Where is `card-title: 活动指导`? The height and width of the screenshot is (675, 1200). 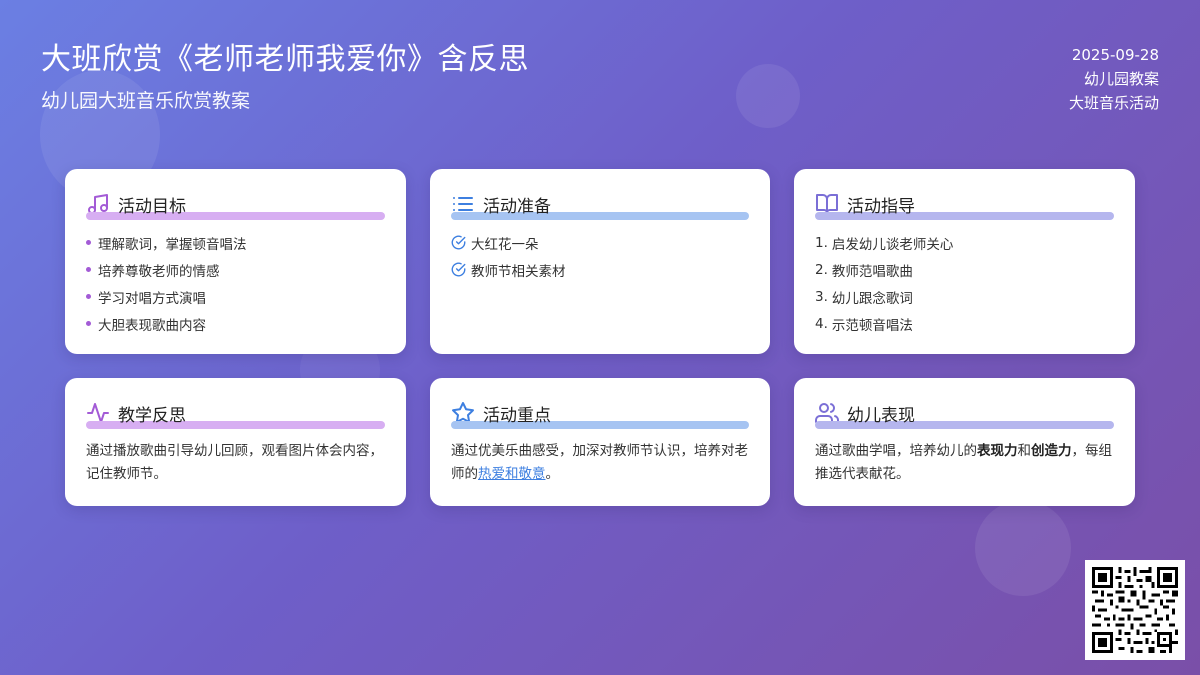 card-title: 活动指导 is located at coordinates (881, 206).